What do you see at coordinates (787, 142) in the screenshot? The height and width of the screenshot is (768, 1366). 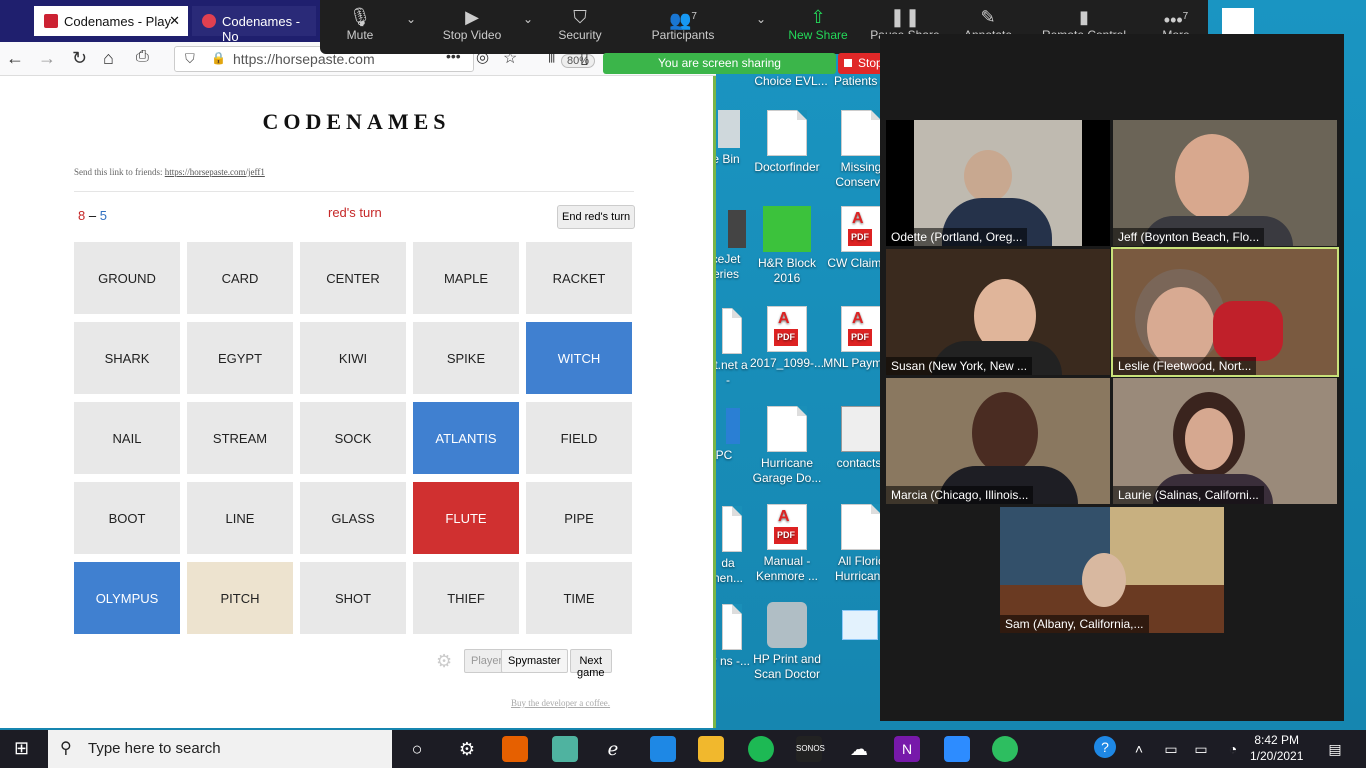 I see `desktop-icon: Doctorfinder` at bounding box center [787, 142].